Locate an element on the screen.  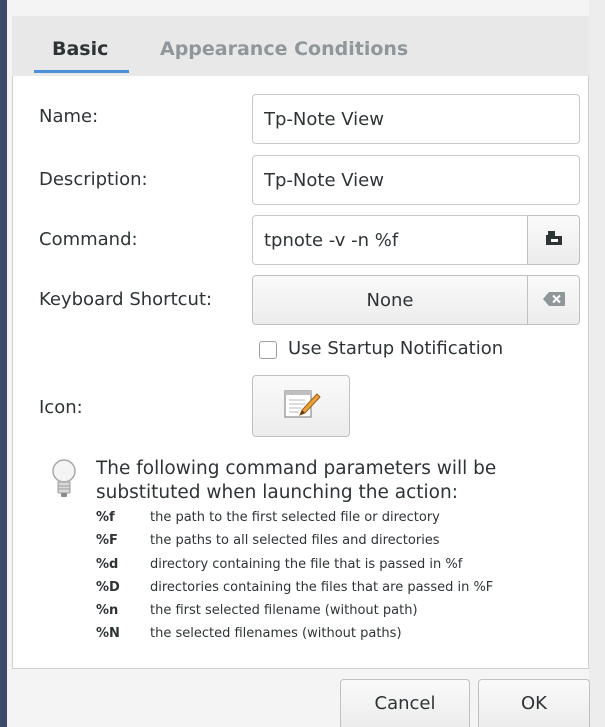
name-input is located at coordinates (416, 119).